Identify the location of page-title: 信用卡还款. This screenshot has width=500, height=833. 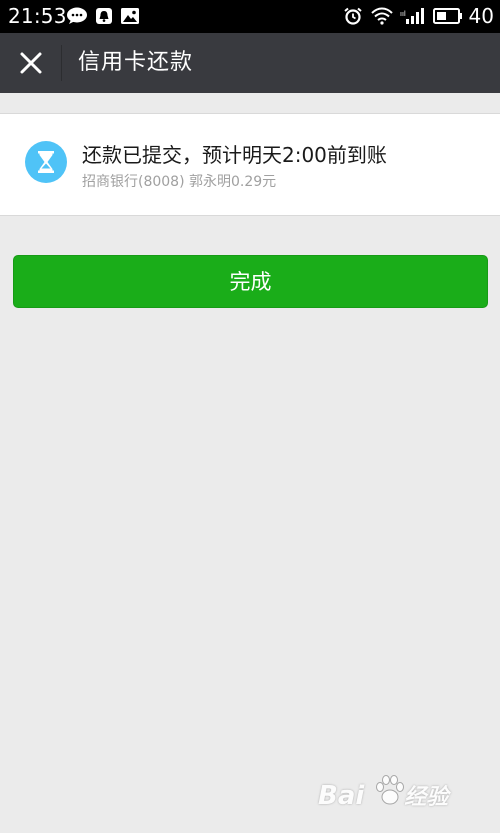
(136, 62).